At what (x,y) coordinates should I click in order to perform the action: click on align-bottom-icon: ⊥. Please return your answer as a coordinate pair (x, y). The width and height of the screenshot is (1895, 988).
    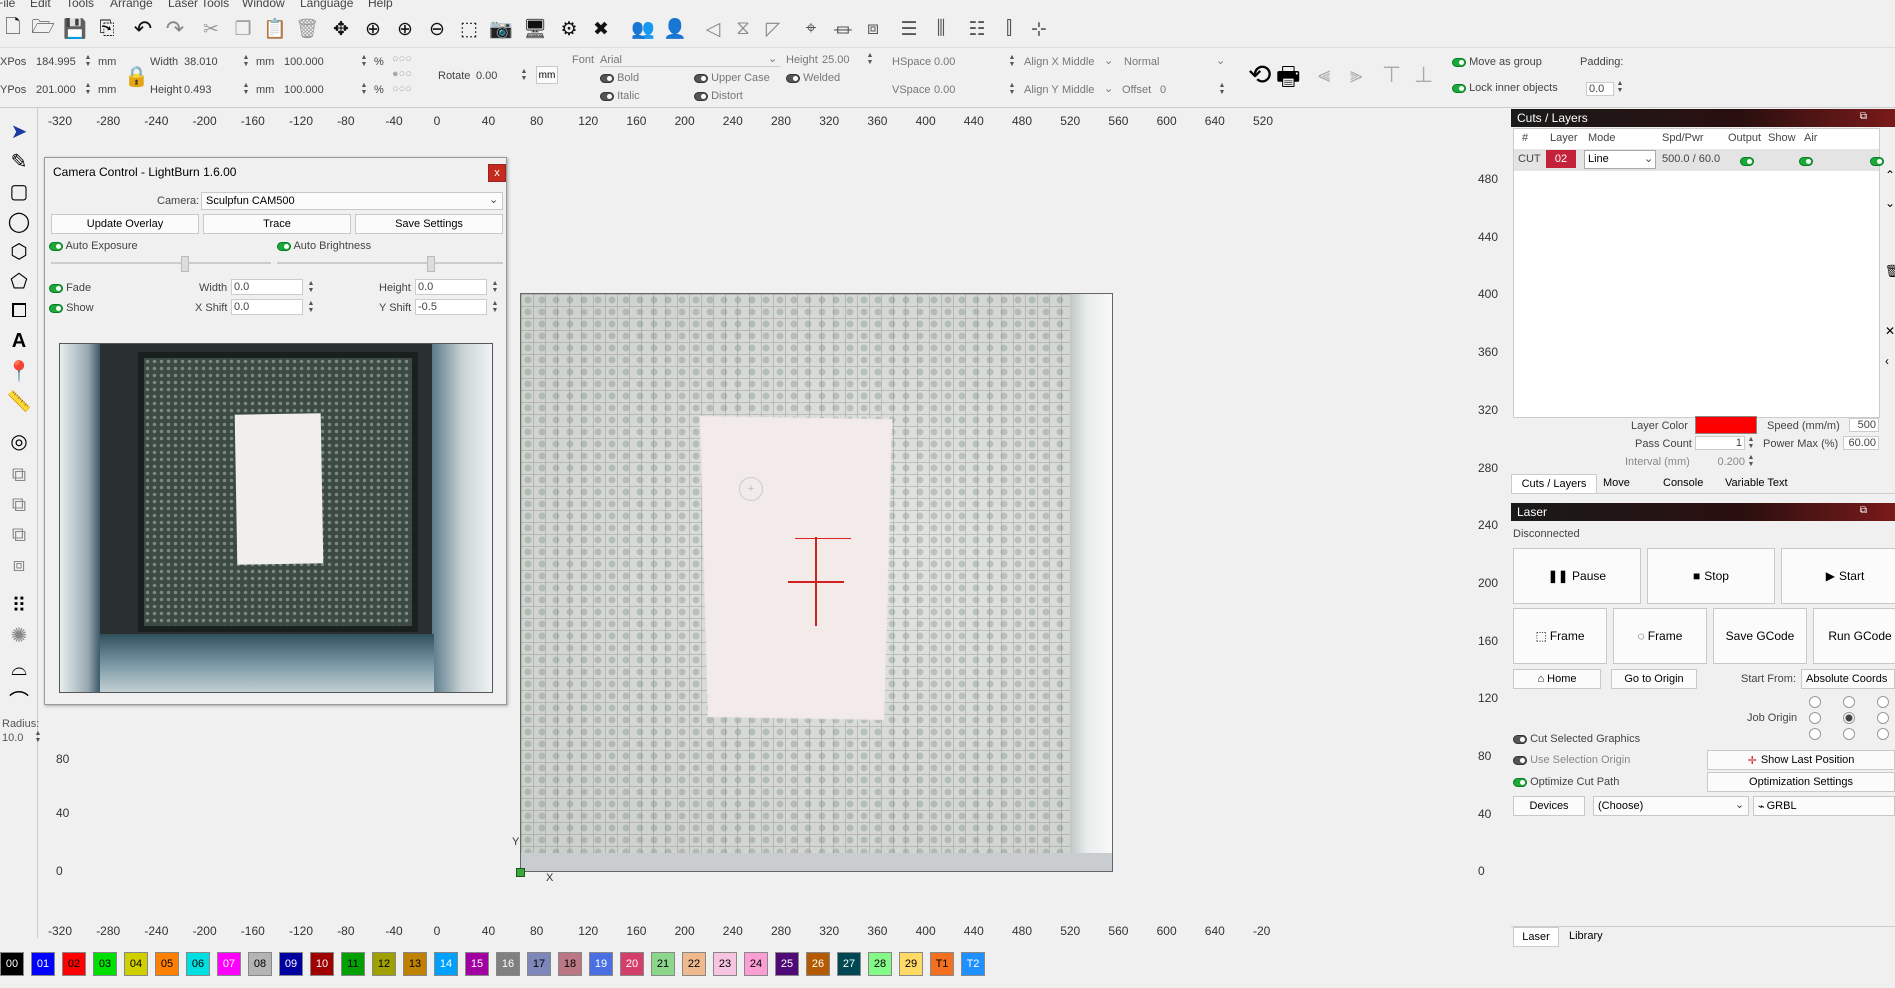
    Looking at the image, I should click on (1423, 75).